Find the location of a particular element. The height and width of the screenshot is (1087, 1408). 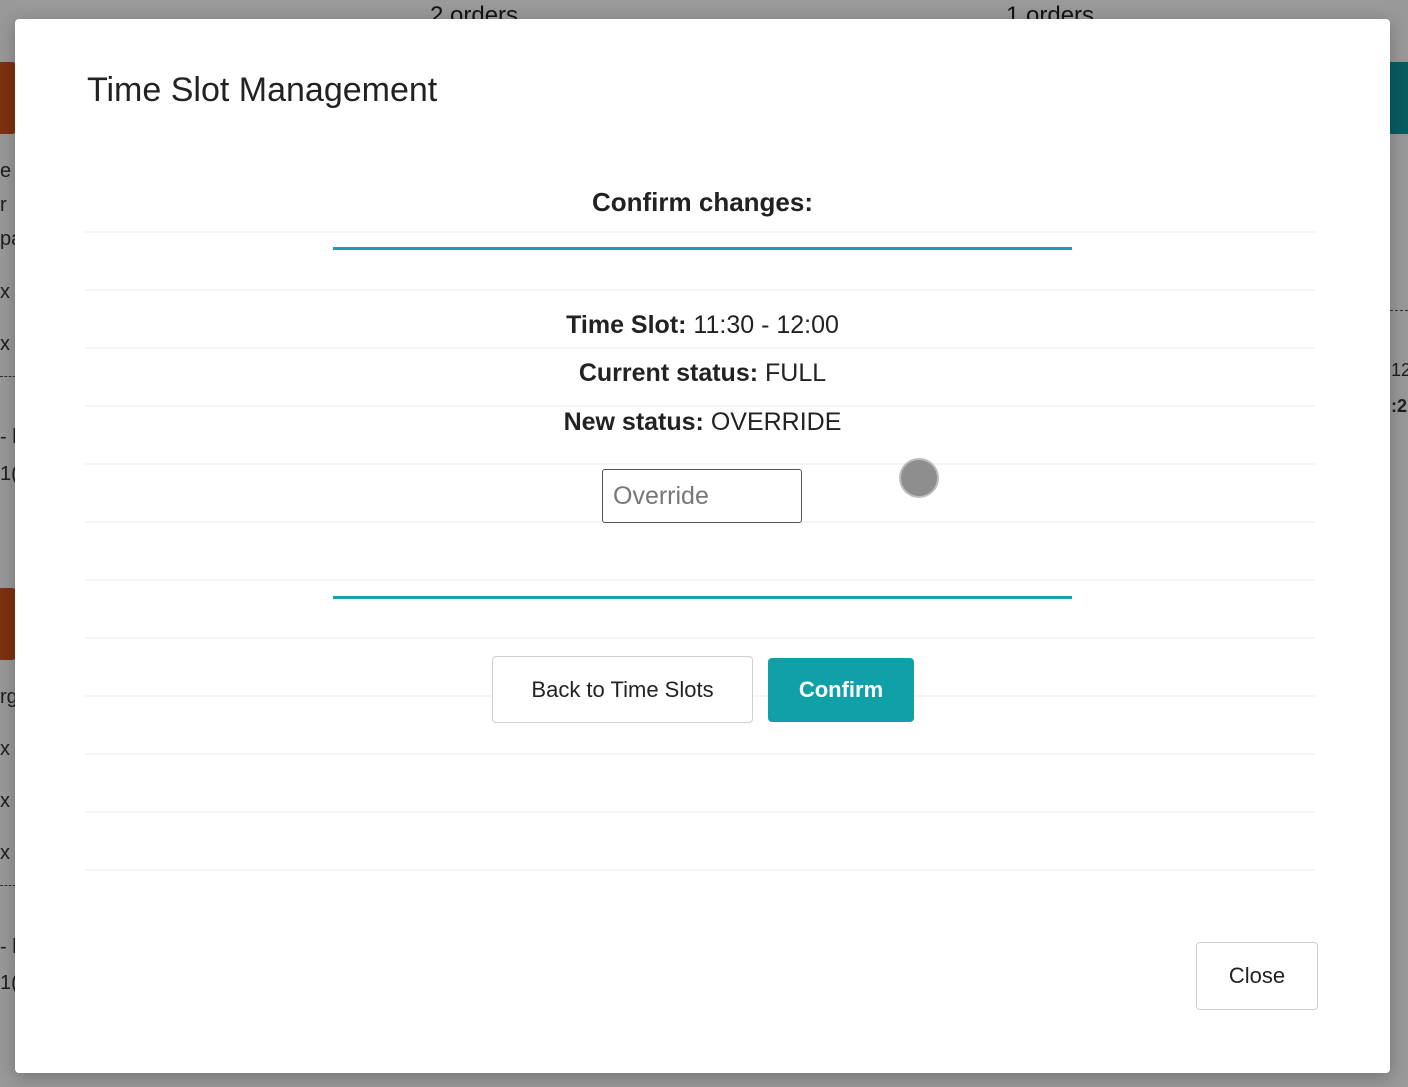

back-to-time-slots-button: Back to Time Slots is located at coordinates (622, 689).